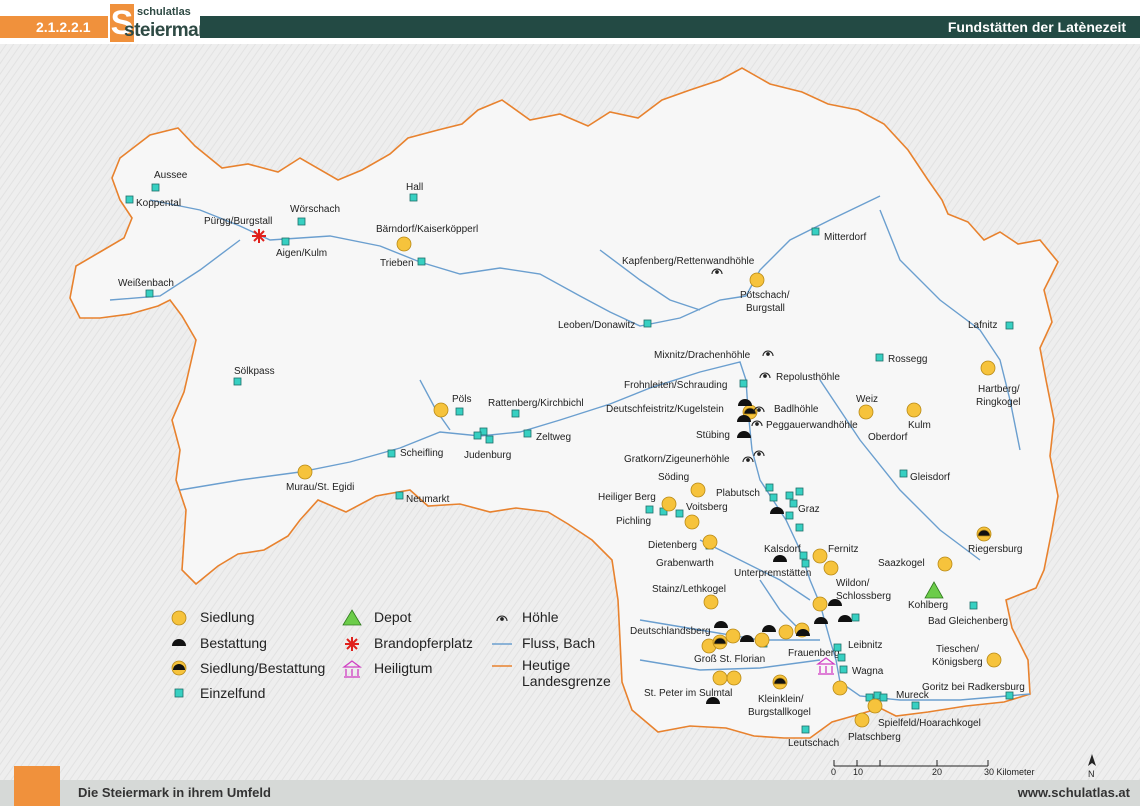 The height and width of the screenshot is (806, 1140). What do you see at coordinates (702, 355) in the screenshot?
I see `place-label: Mixnitz/Drachenhöhle` at bounding box center [702, 355].